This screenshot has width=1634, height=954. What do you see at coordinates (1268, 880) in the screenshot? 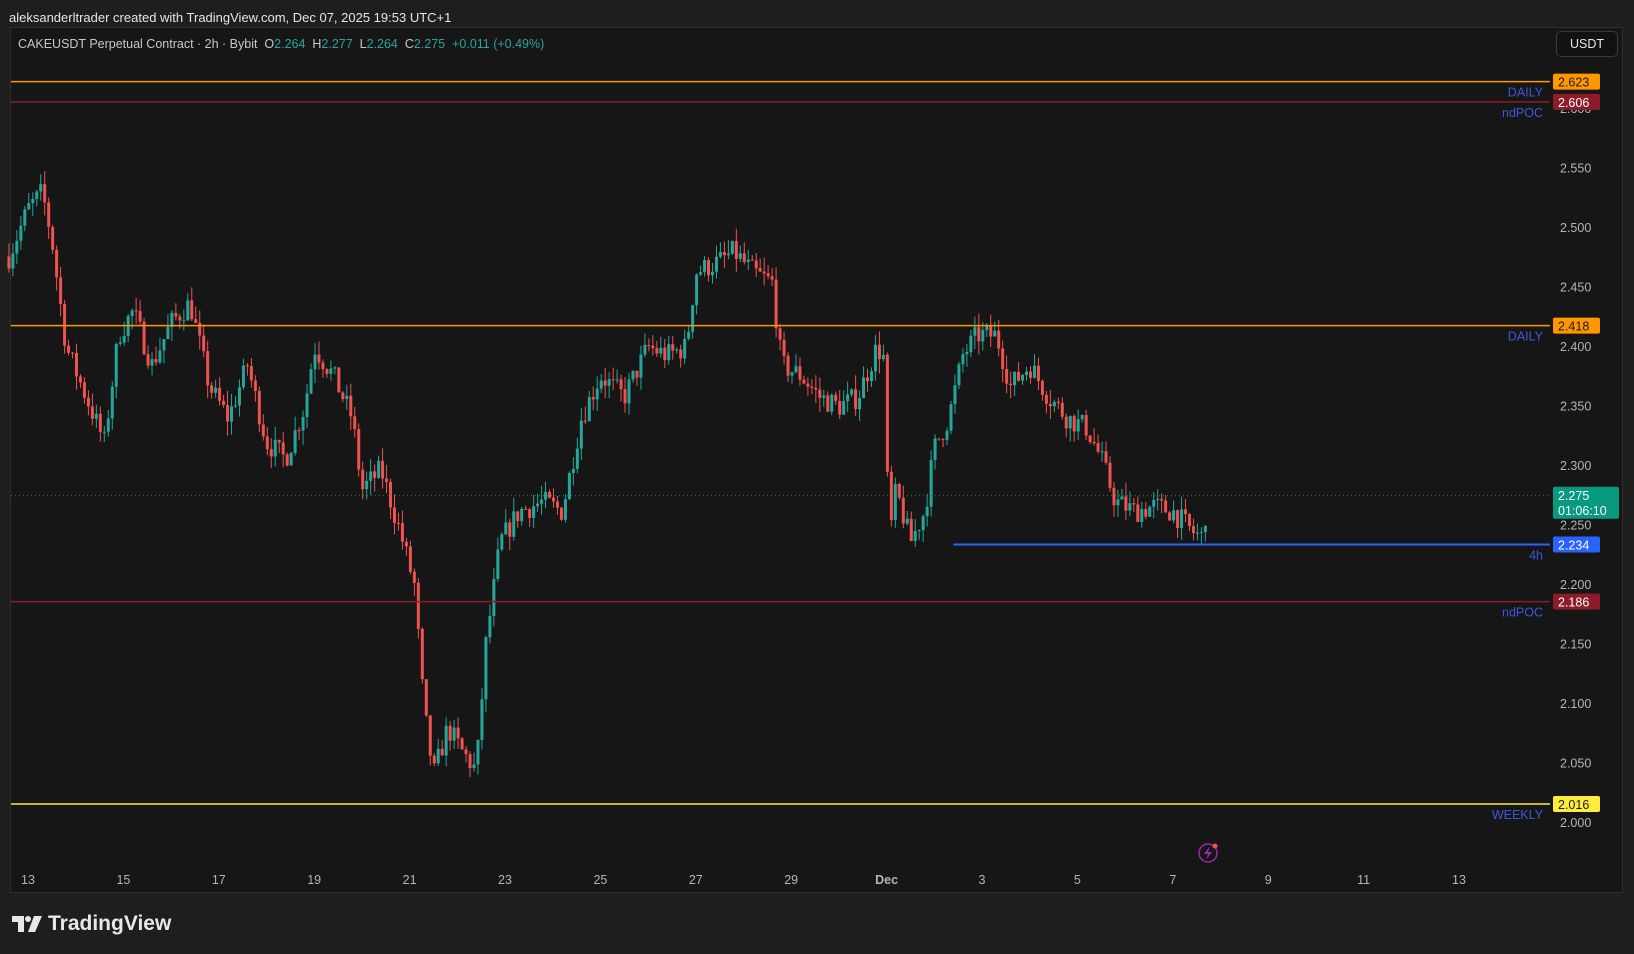
I see `x-tick-label: 9` at bounding box center [1268, 880].